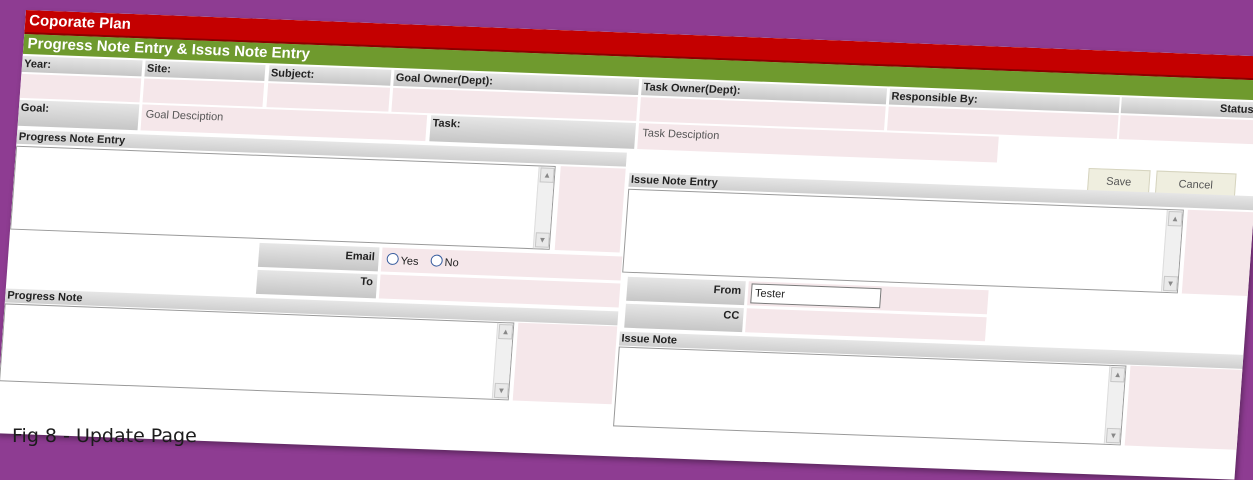 Image resolution: width=1253 pixels, height=480 pixels. I want to click on goal-label: Goal:, so click(78, 115).